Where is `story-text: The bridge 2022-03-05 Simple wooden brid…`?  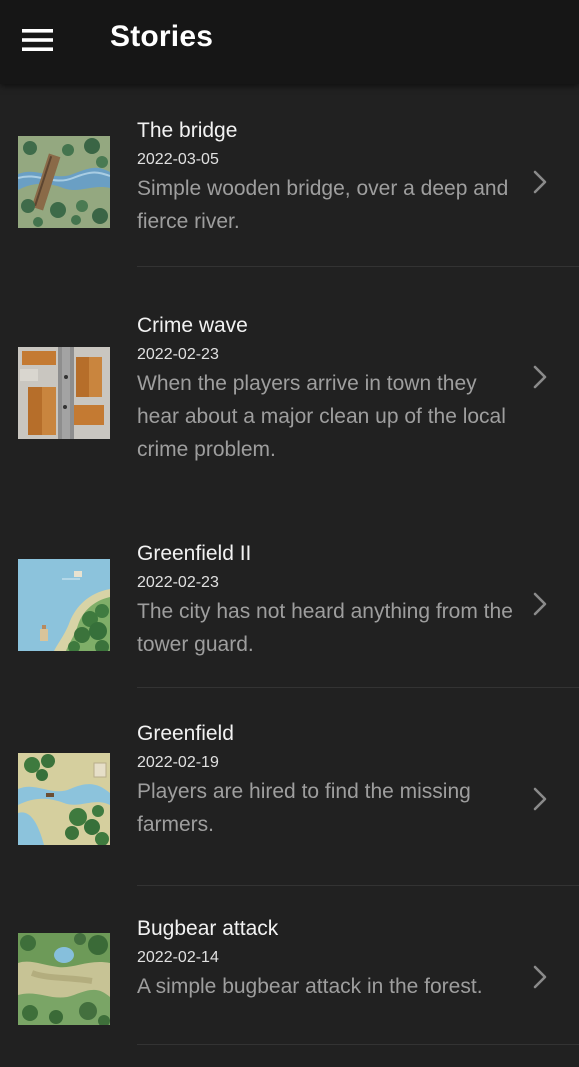
story-text: The bridge 2022-03-05 Simple wooden brid… is located at coordinates (329, 178).